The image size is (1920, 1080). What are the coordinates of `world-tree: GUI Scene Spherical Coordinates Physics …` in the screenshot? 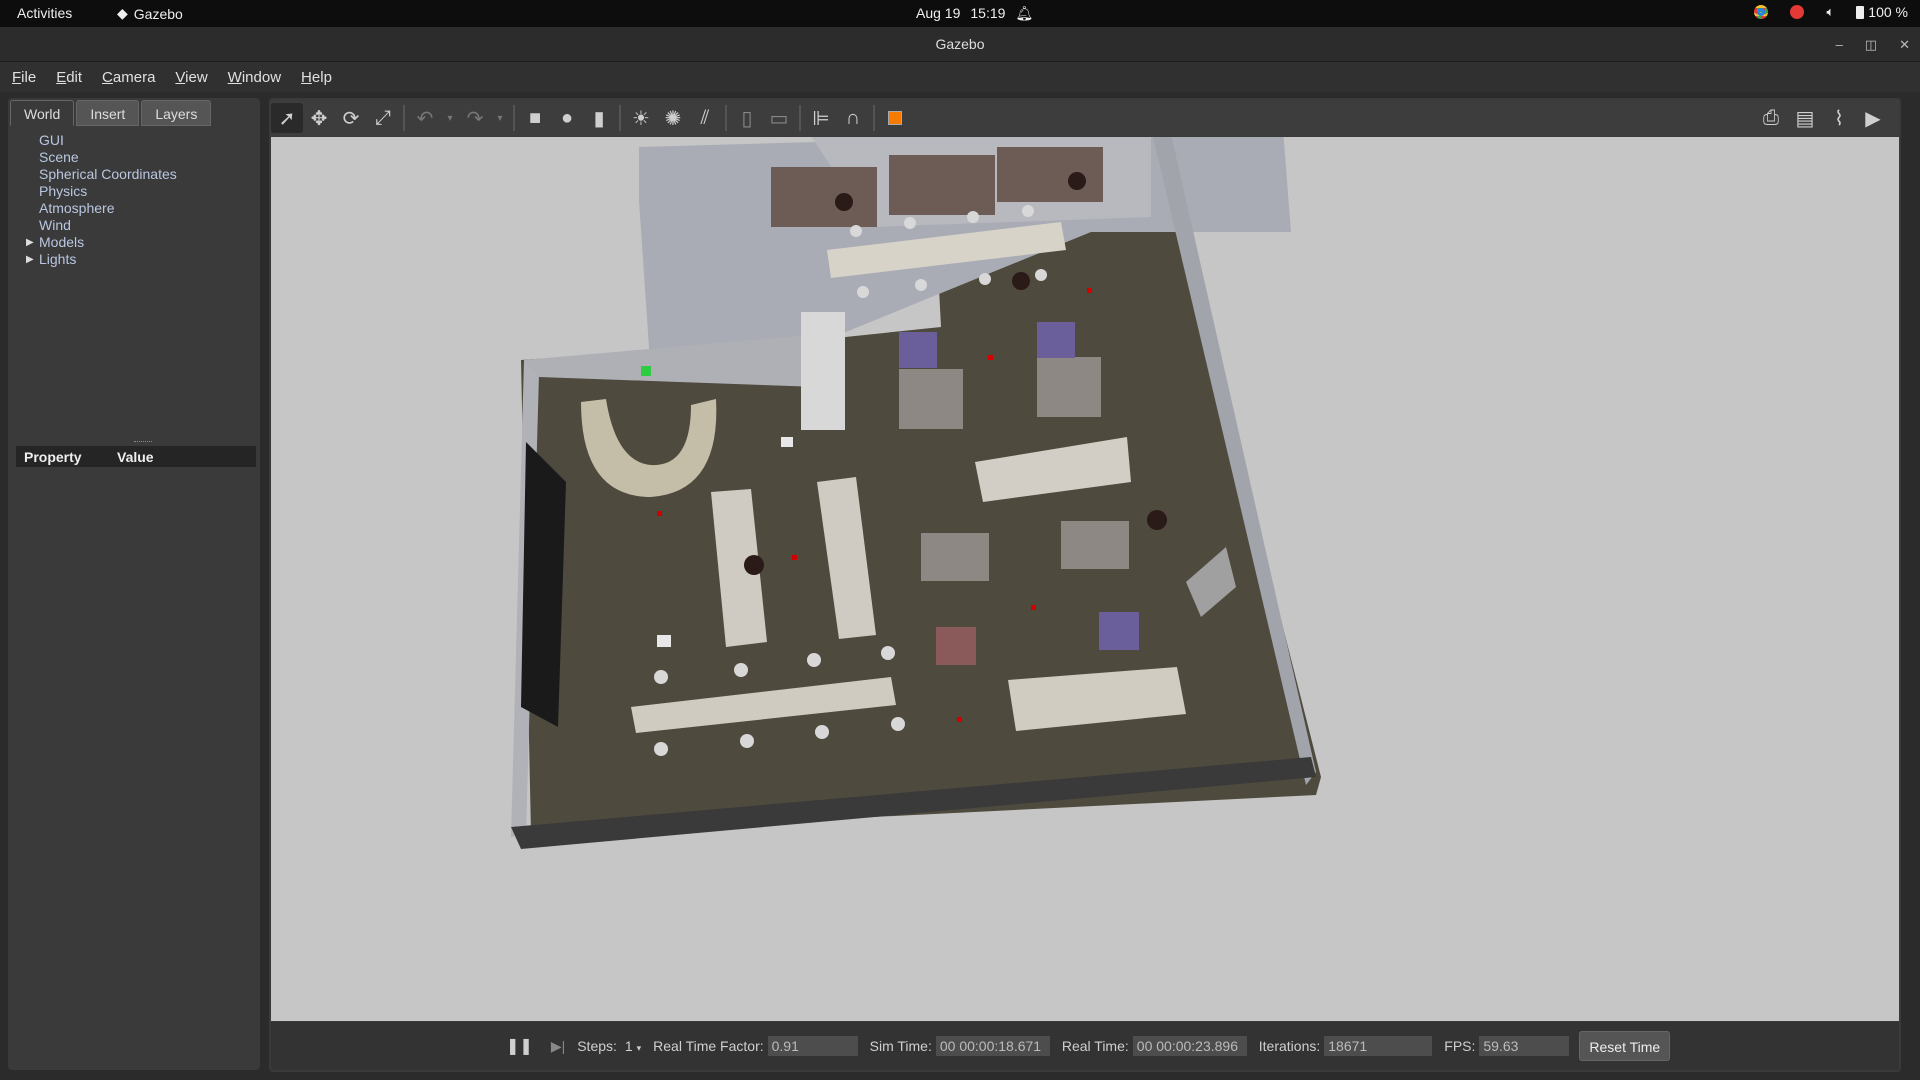 It's located at (134, 200).